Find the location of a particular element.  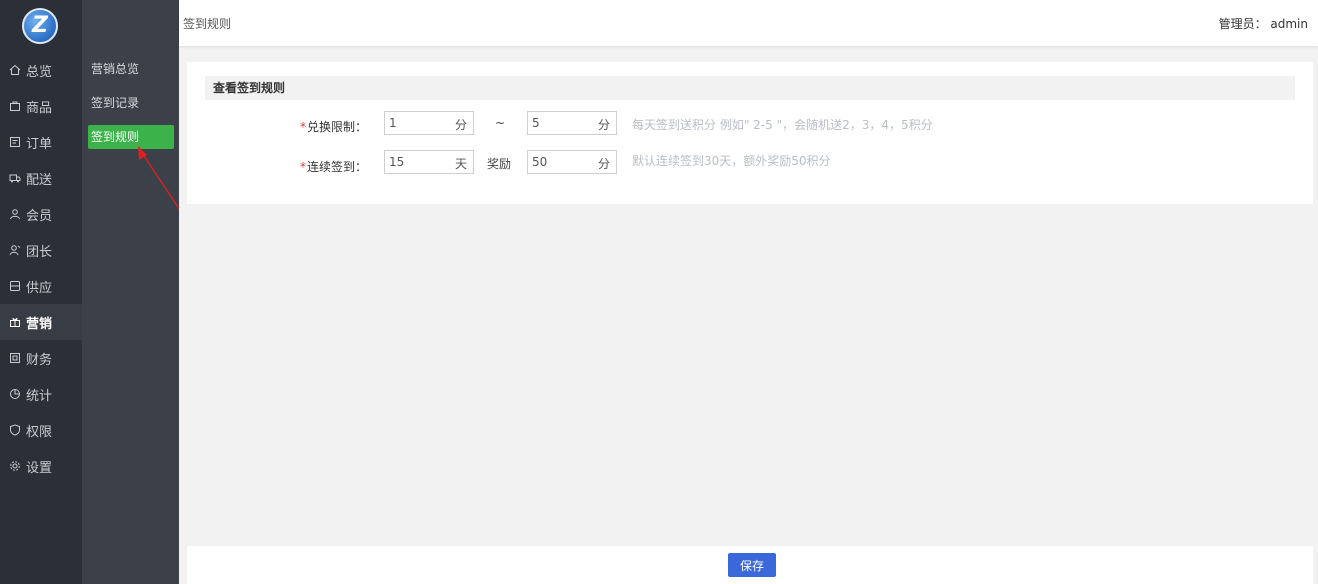

streak-text: 连续签到： is located at coordinates (336, 167).